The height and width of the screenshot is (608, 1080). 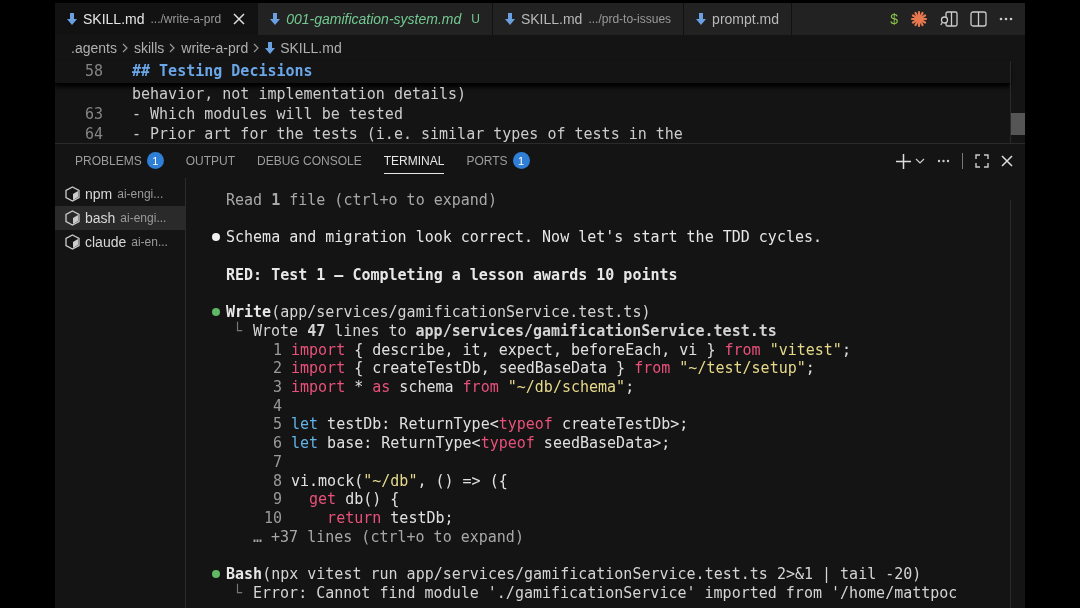 I want to click on asterisk-icon, so click(x=919, y=19).